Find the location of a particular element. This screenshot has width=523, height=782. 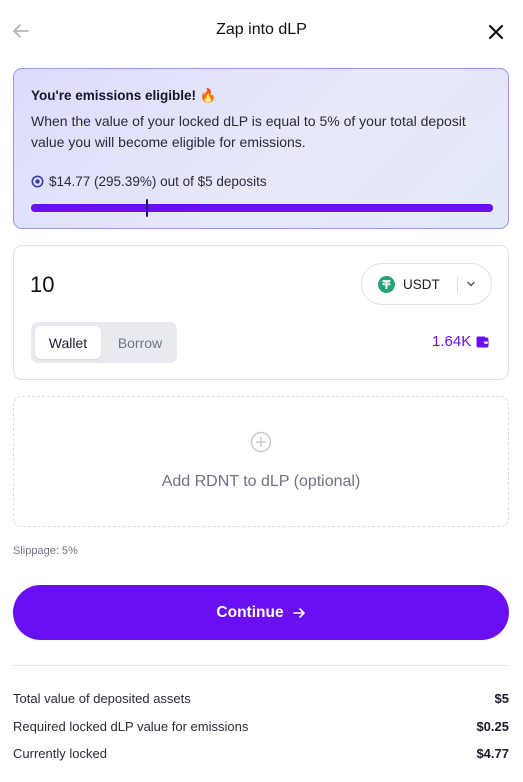

summary-row-currently-locked: Currently locked $4.77 is located at coordinates (261, 755).